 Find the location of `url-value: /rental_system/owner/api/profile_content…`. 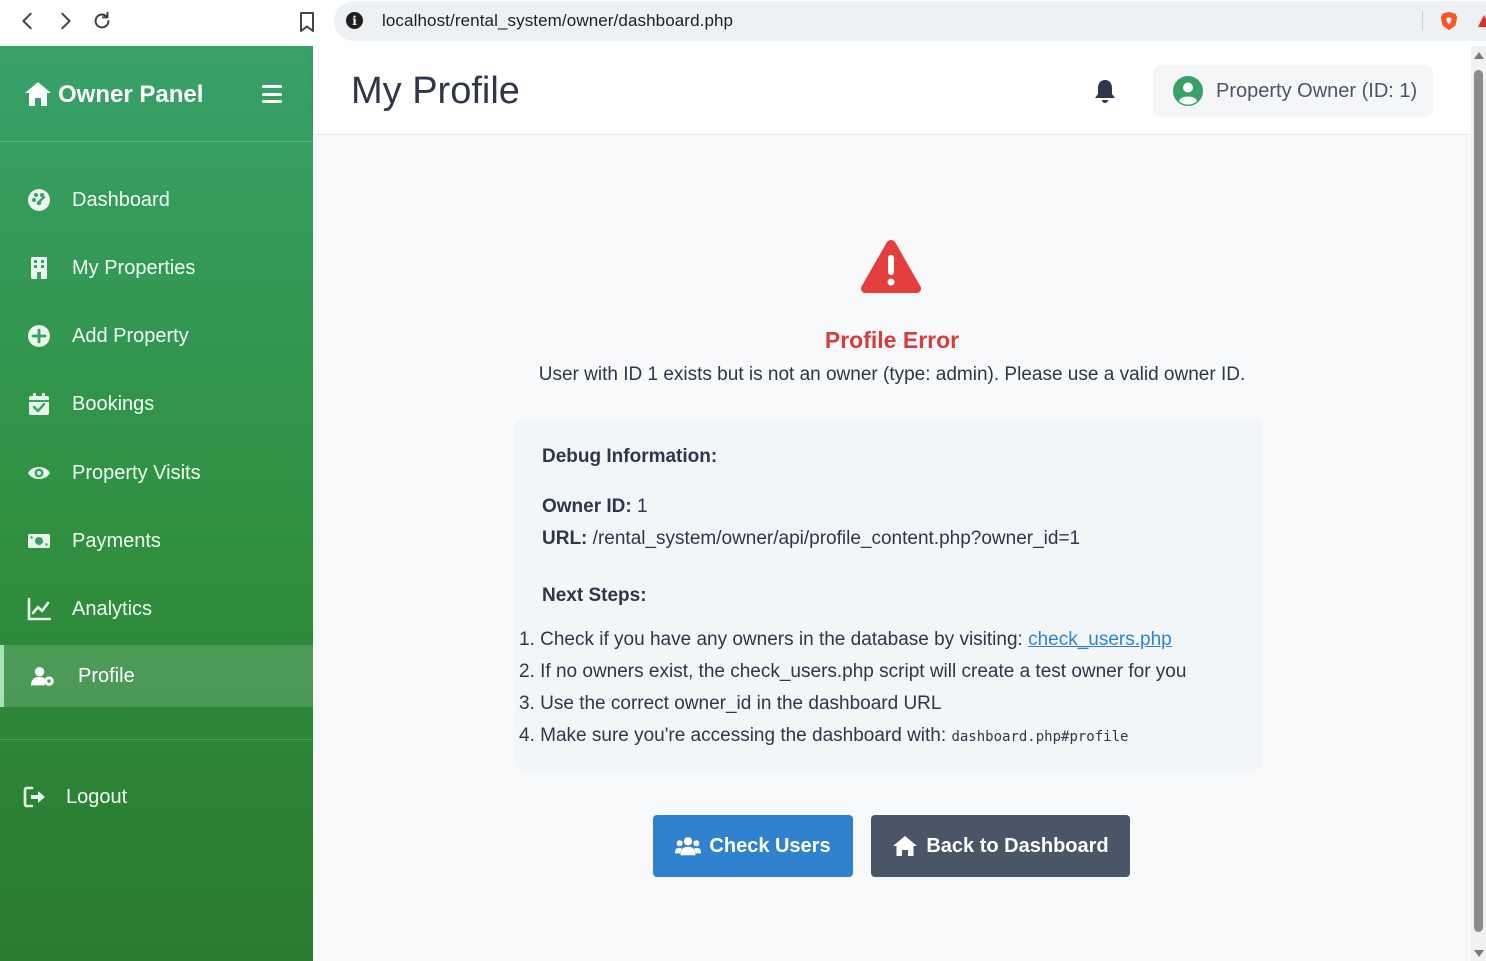

url-value: /rental_system/owner/api/profile_content… is located at coordinates (836, 538).